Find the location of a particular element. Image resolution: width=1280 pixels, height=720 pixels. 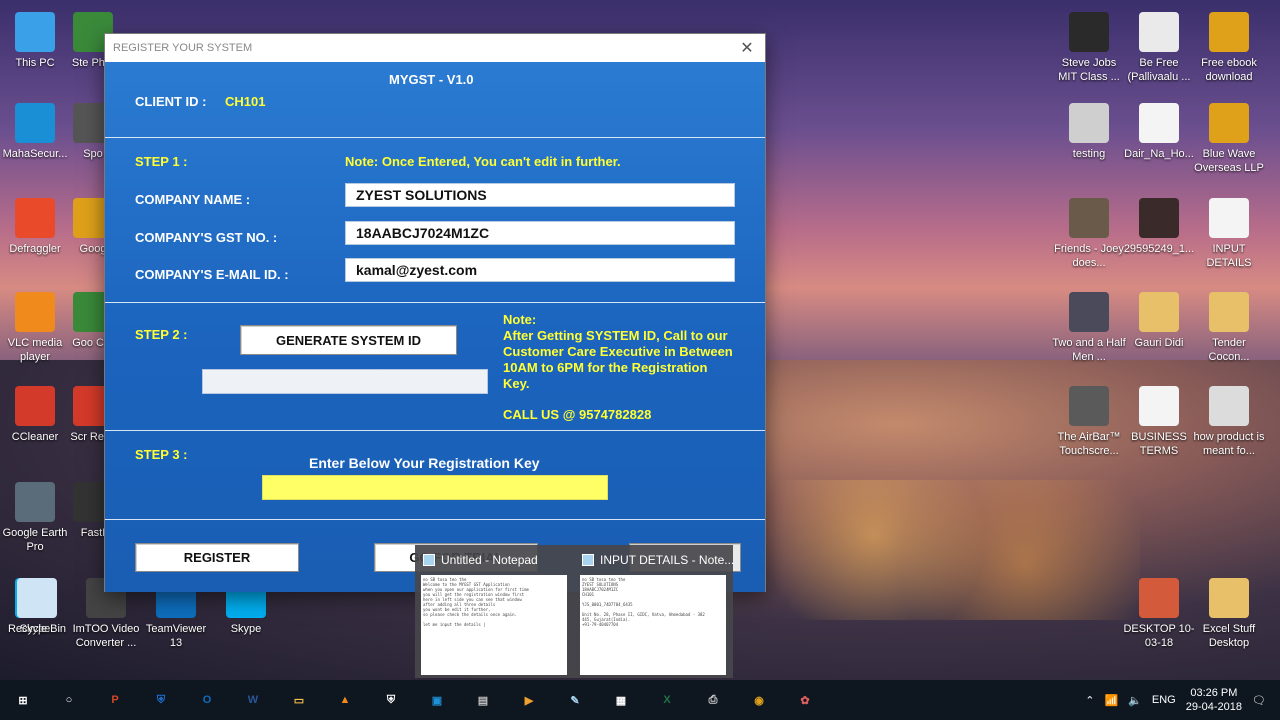

volume-icon: 🔈 is located at coordinates (1135, 700).